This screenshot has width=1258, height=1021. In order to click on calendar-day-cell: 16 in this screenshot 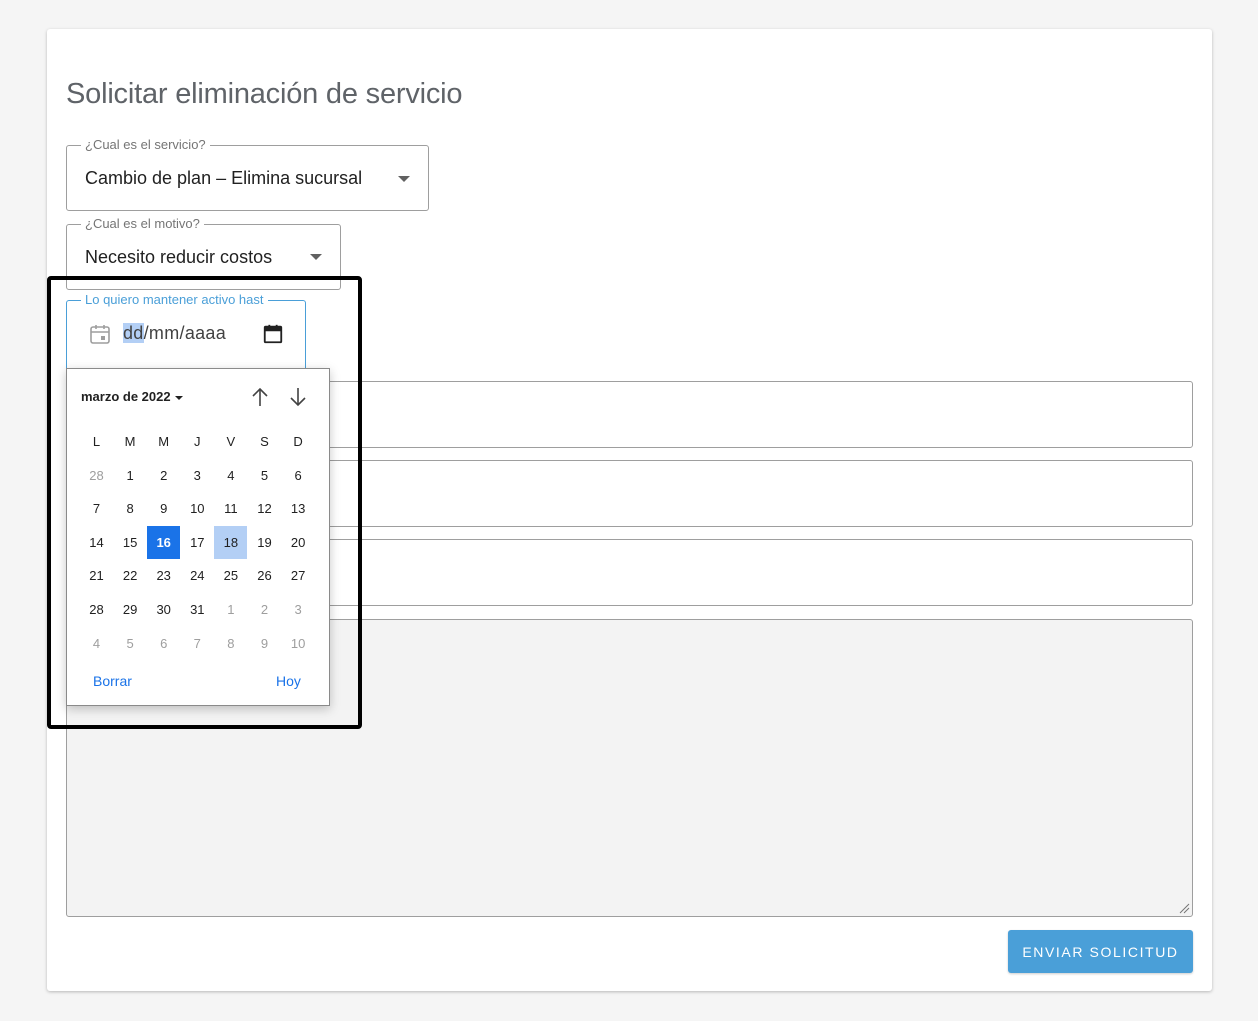, I will do `click(164, 542)`.